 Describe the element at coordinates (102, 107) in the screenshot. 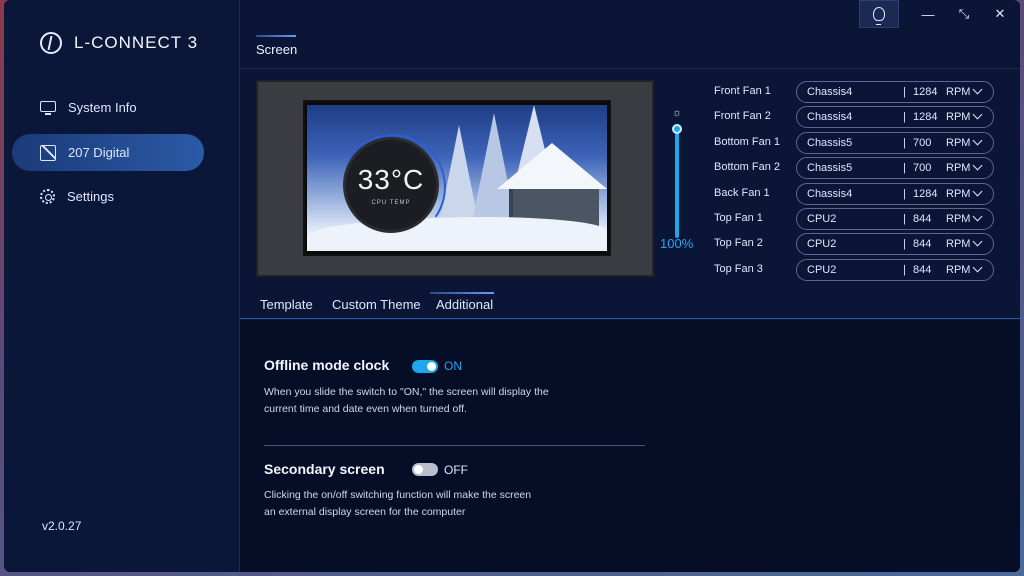

I see `sidebar-item-label: System Info` at that location.